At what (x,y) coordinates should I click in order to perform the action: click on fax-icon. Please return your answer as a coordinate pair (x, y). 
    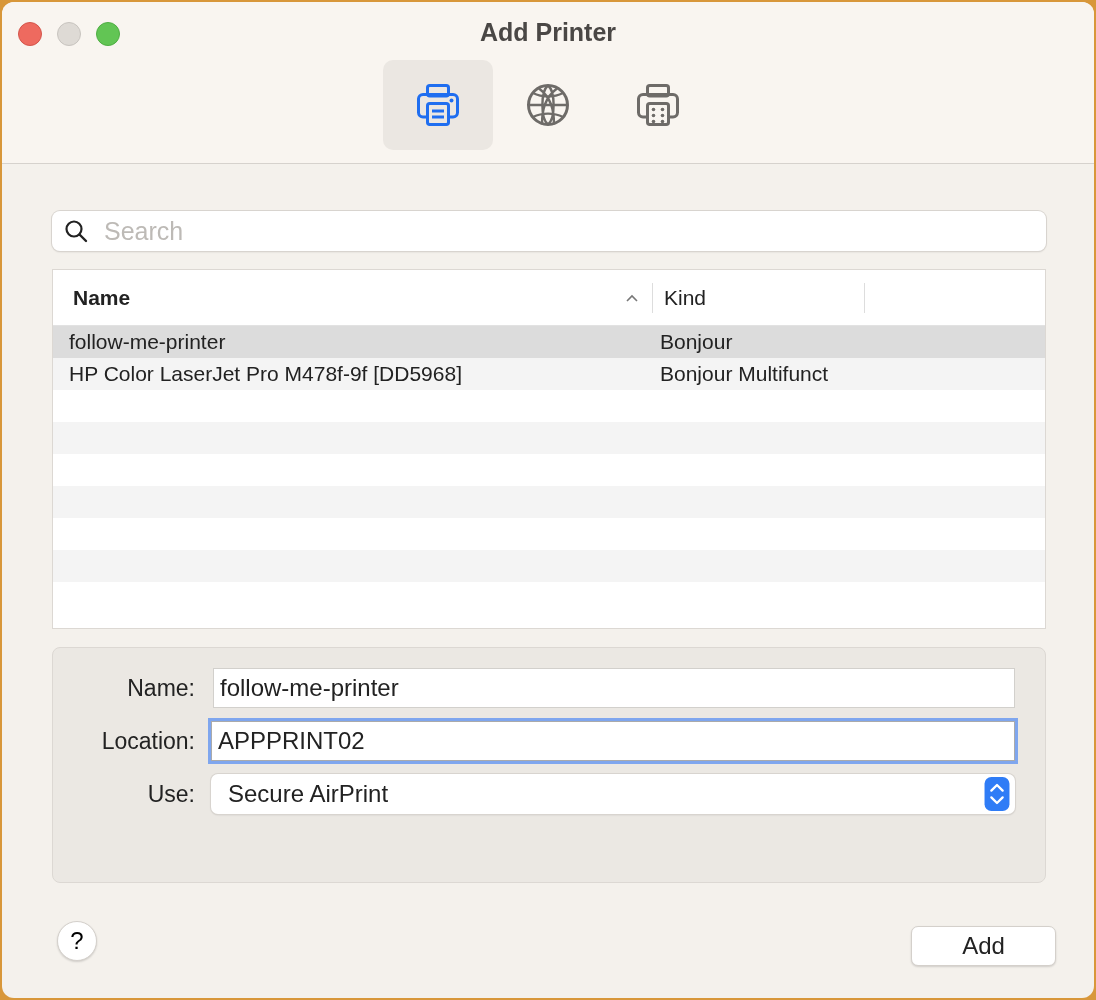
    Looking at the image, I should click on (658, 105).